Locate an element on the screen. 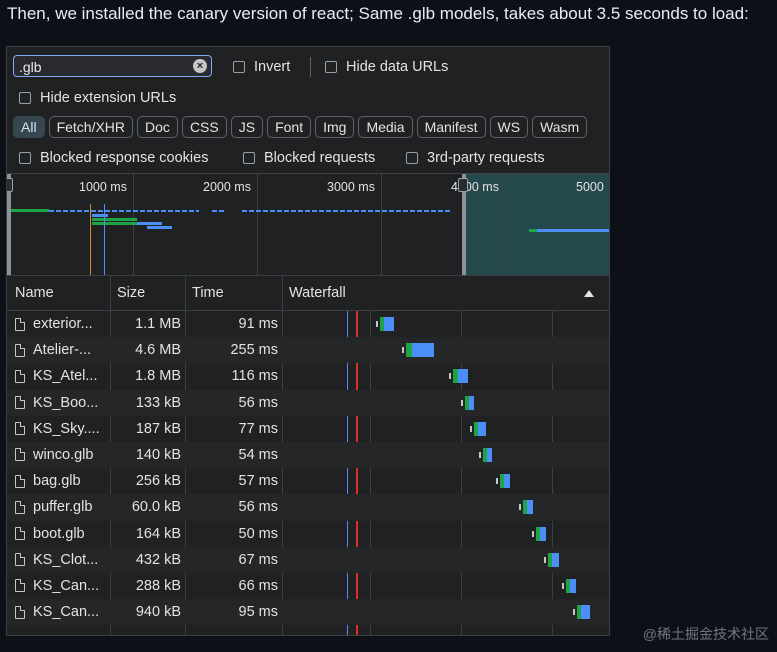 This screenshot has height=652, width=777. blocked-response-cookies-checkbox: Blocked response cookies is located at coordinates (113, 158).